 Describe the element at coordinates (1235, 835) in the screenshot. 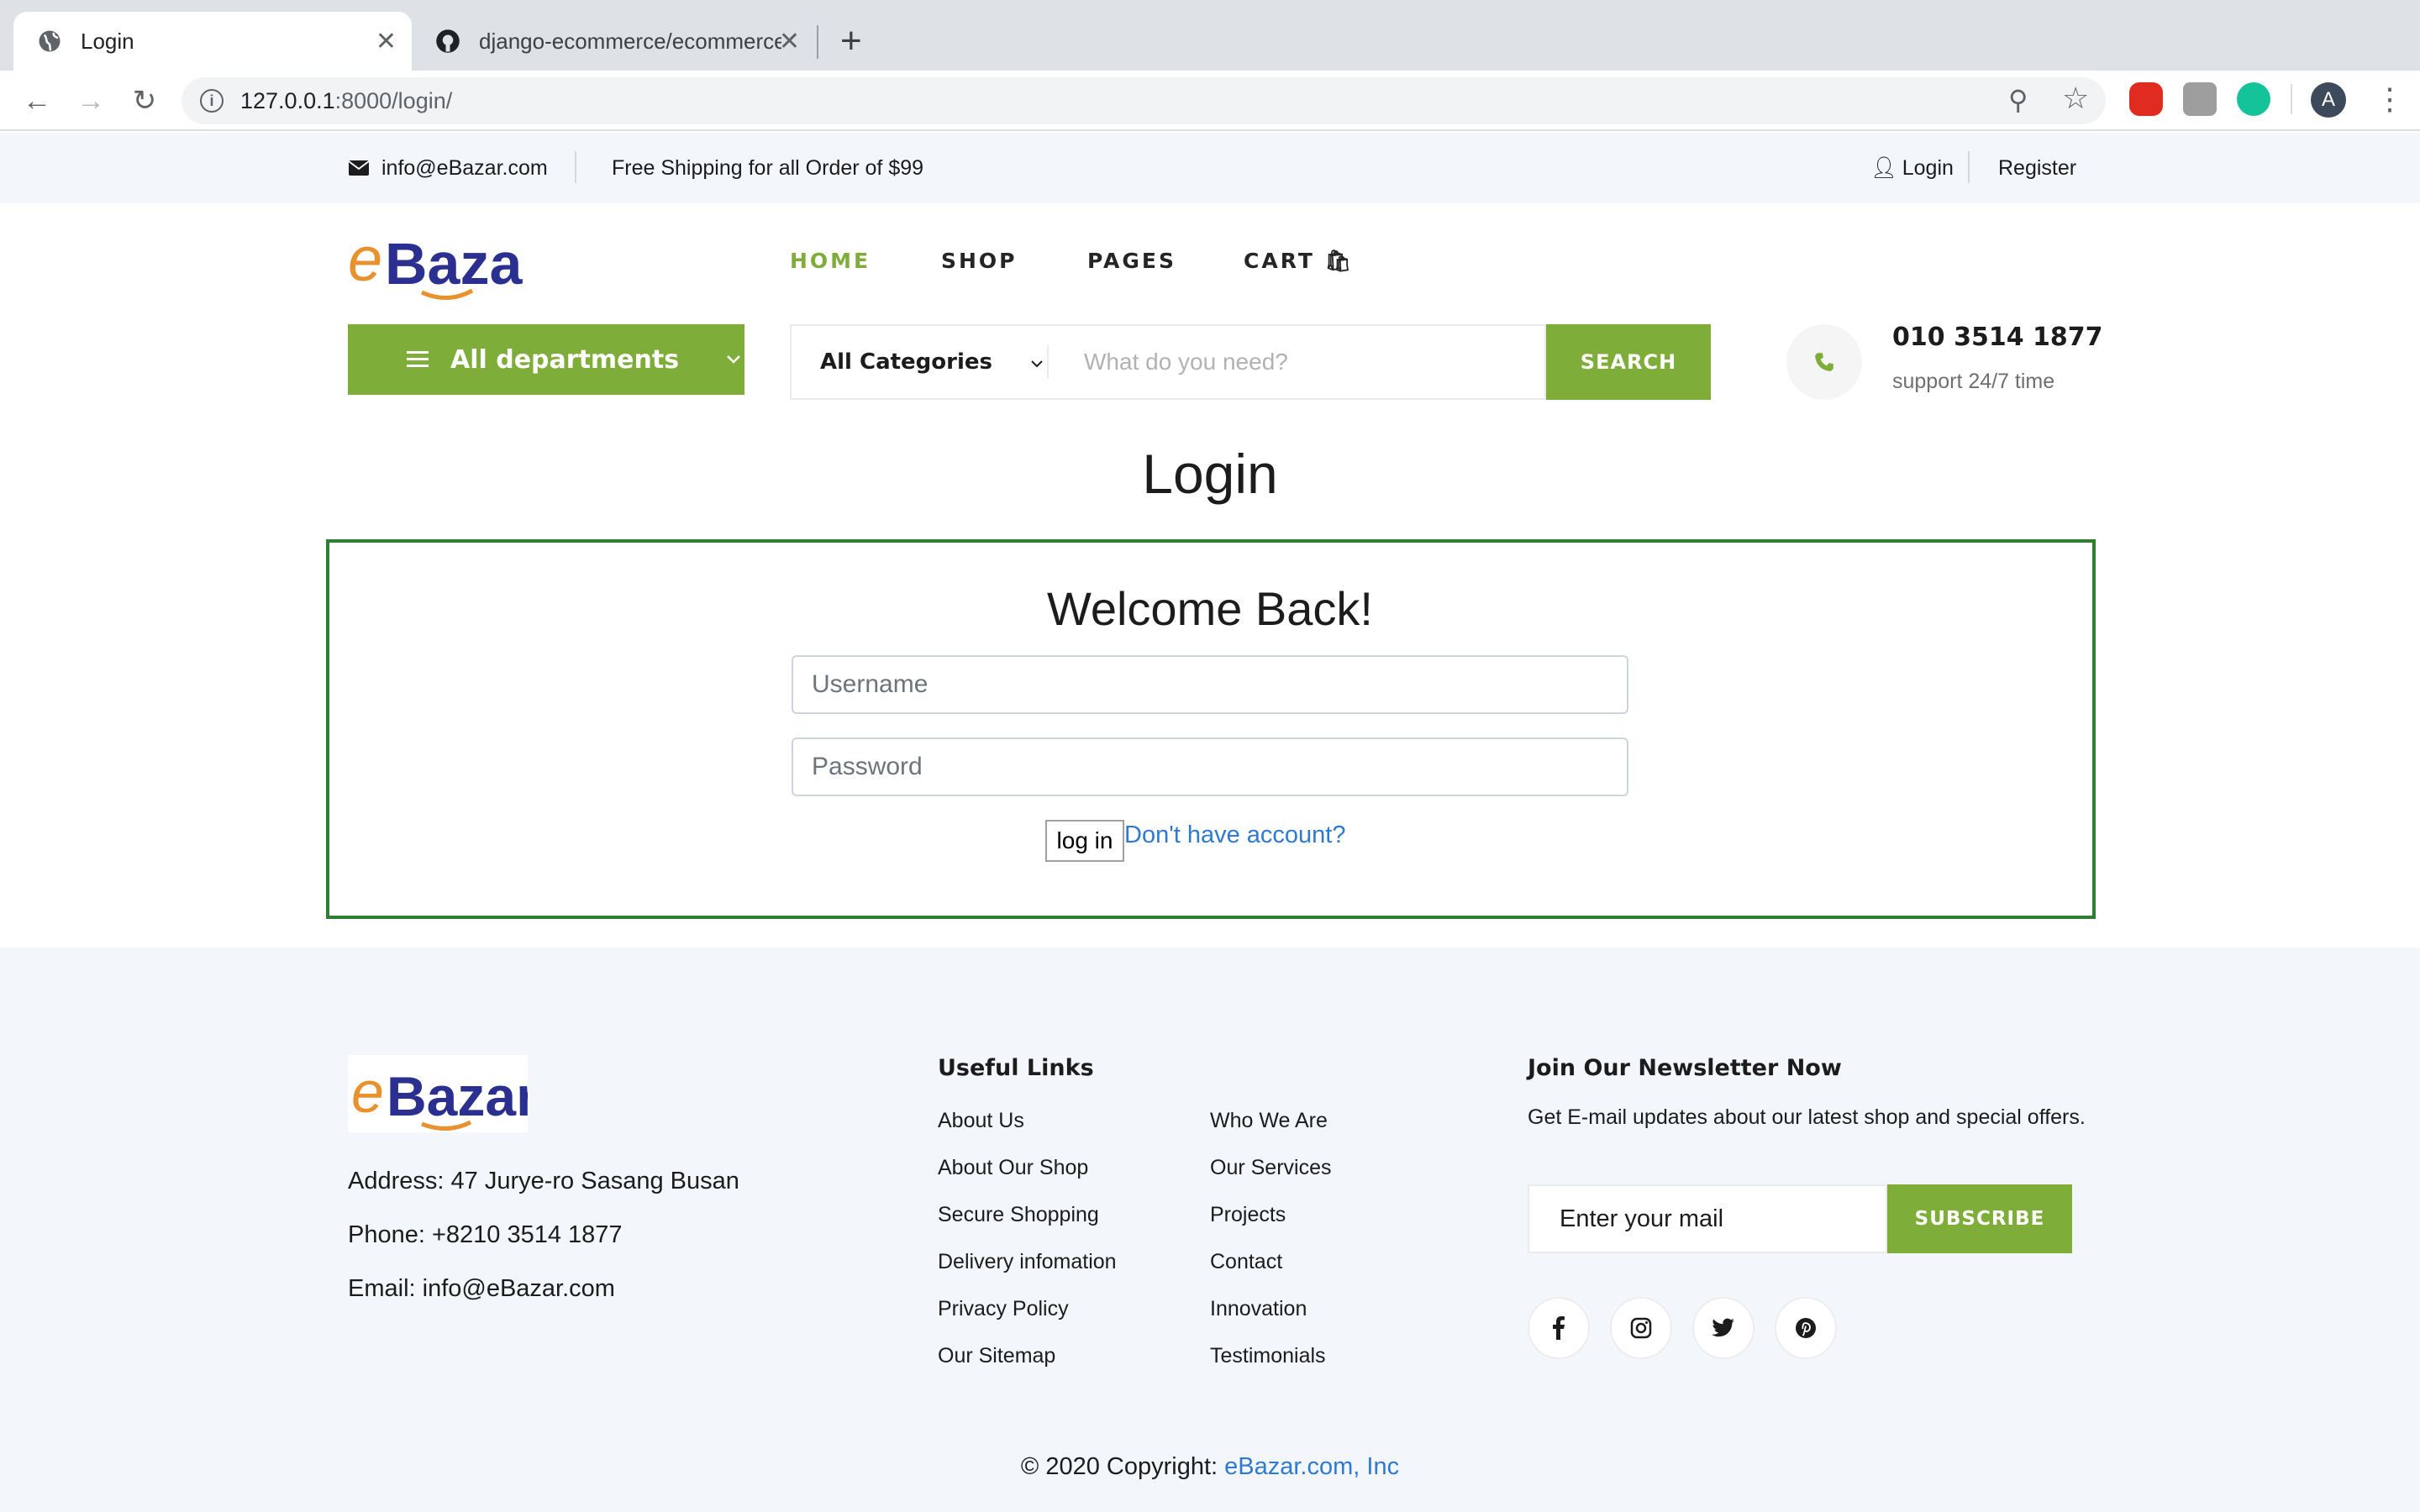

I see `signup-link: Don't have account?` at that location.